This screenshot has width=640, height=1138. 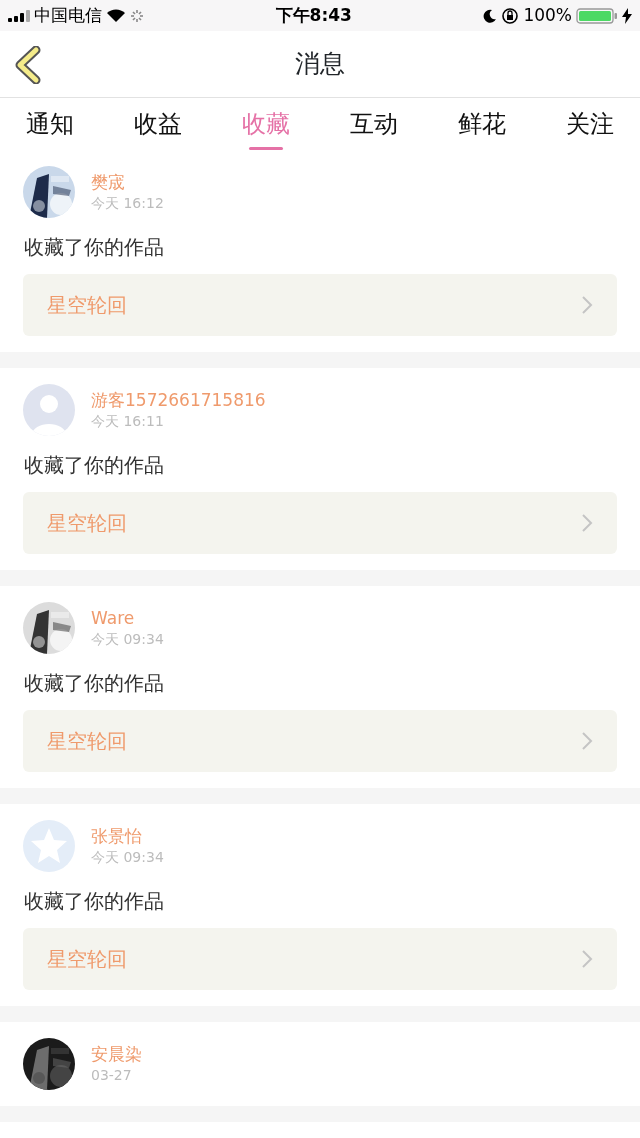 What do you see at coordinates (490, 15) in the screenshot?
I see `moon-icon` at bounding box center [490, 15].